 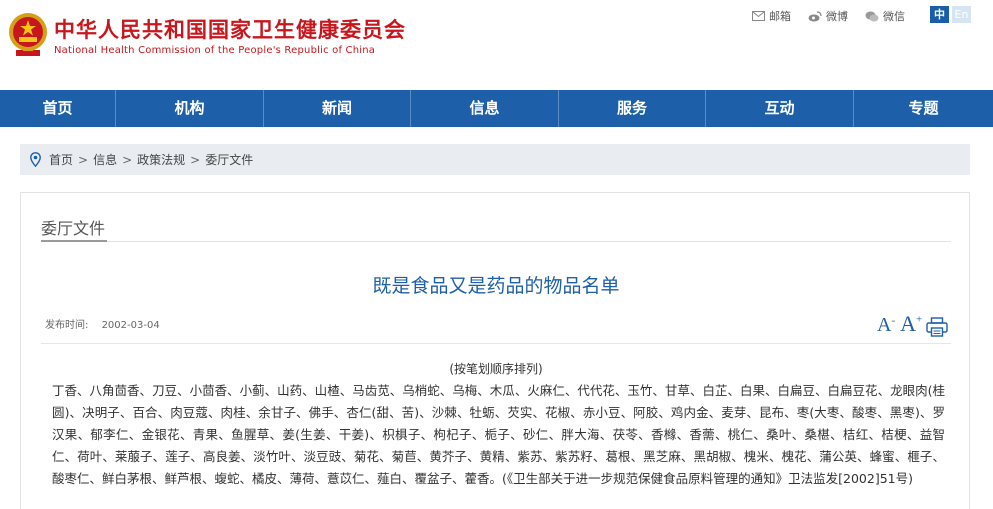 I want to click on article-divider, so click(x=496, y=343).